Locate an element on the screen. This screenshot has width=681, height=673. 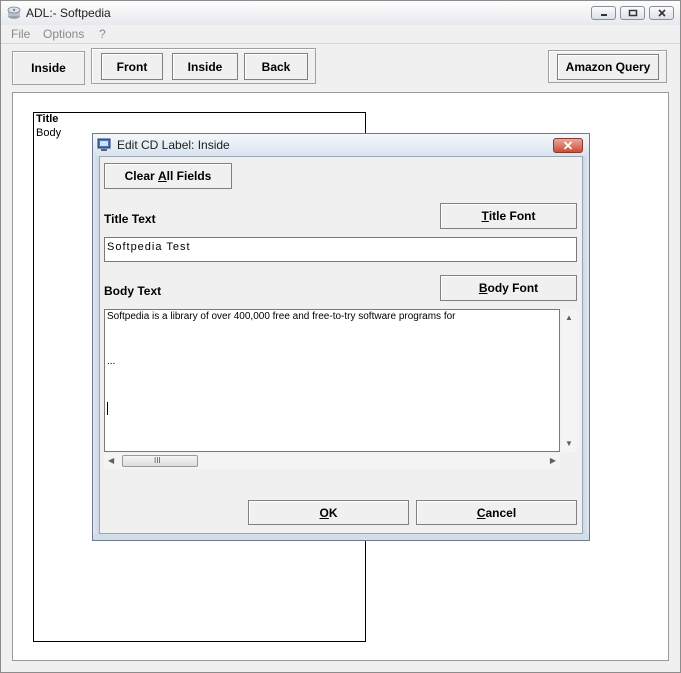
inside-side-button: Inside is located at coordinates (205, 66).